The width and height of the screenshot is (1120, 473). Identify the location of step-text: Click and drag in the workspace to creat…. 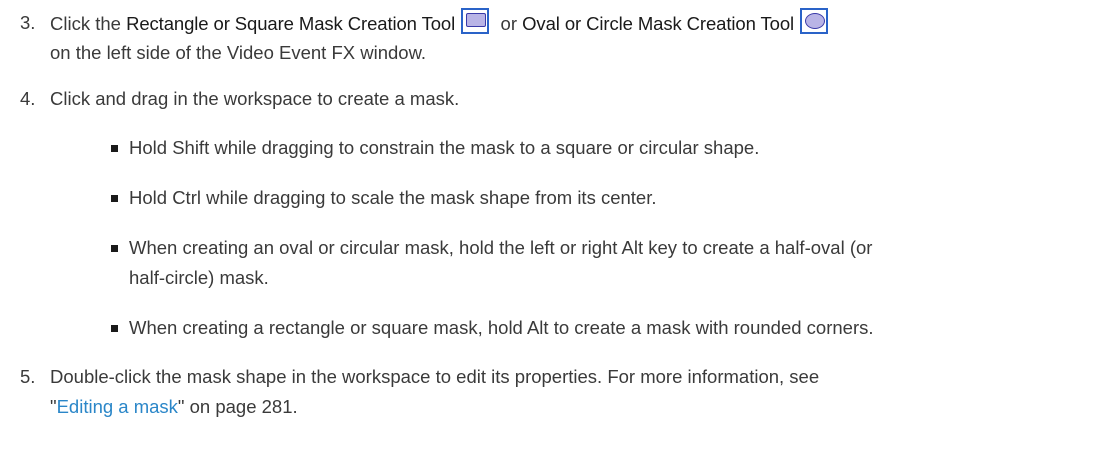
(255, 98).